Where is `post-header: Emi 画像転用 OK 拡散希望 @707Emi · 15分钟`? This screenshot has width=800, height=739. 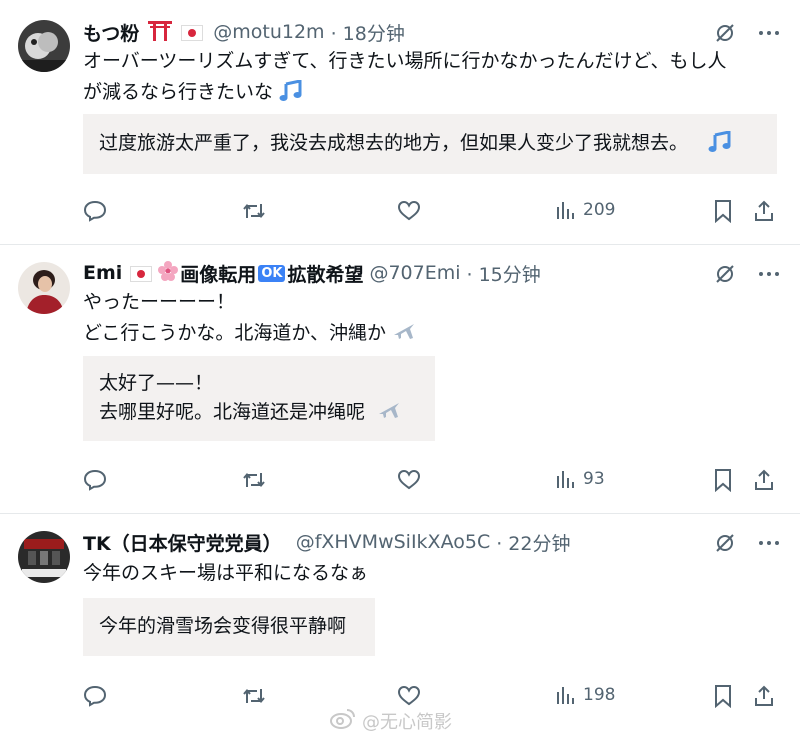
post-header: Emi 画像転用 OK 拡散希望 @707Emi · 15分钟 is located at coordinates (312, 273).